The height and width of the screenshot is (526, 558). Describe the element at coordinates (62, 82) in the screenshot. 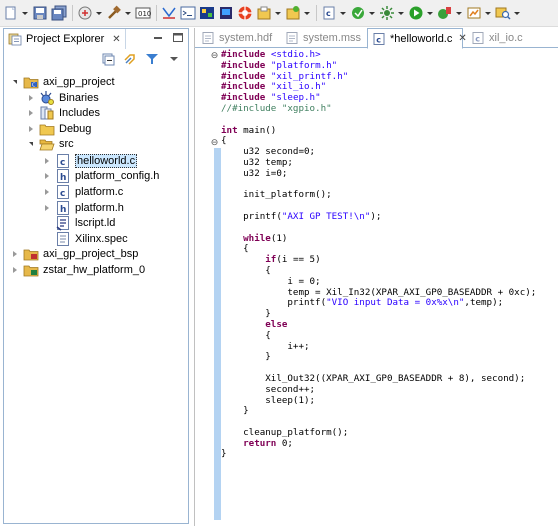

I see `tree-item-axi-gp-project: Caxi_gp_project` at that location.